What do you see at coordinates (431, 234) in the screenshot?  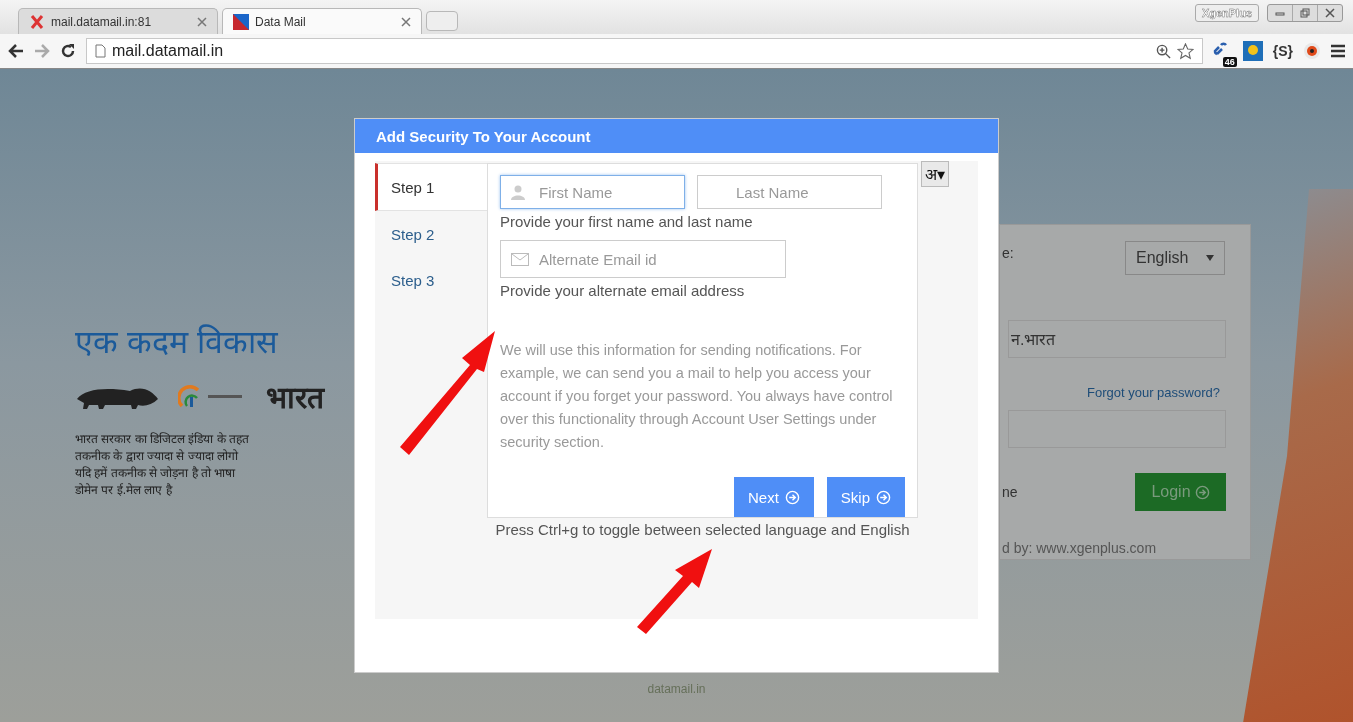 I see `step-tab: Step 2` at bounding box center [431, 234].